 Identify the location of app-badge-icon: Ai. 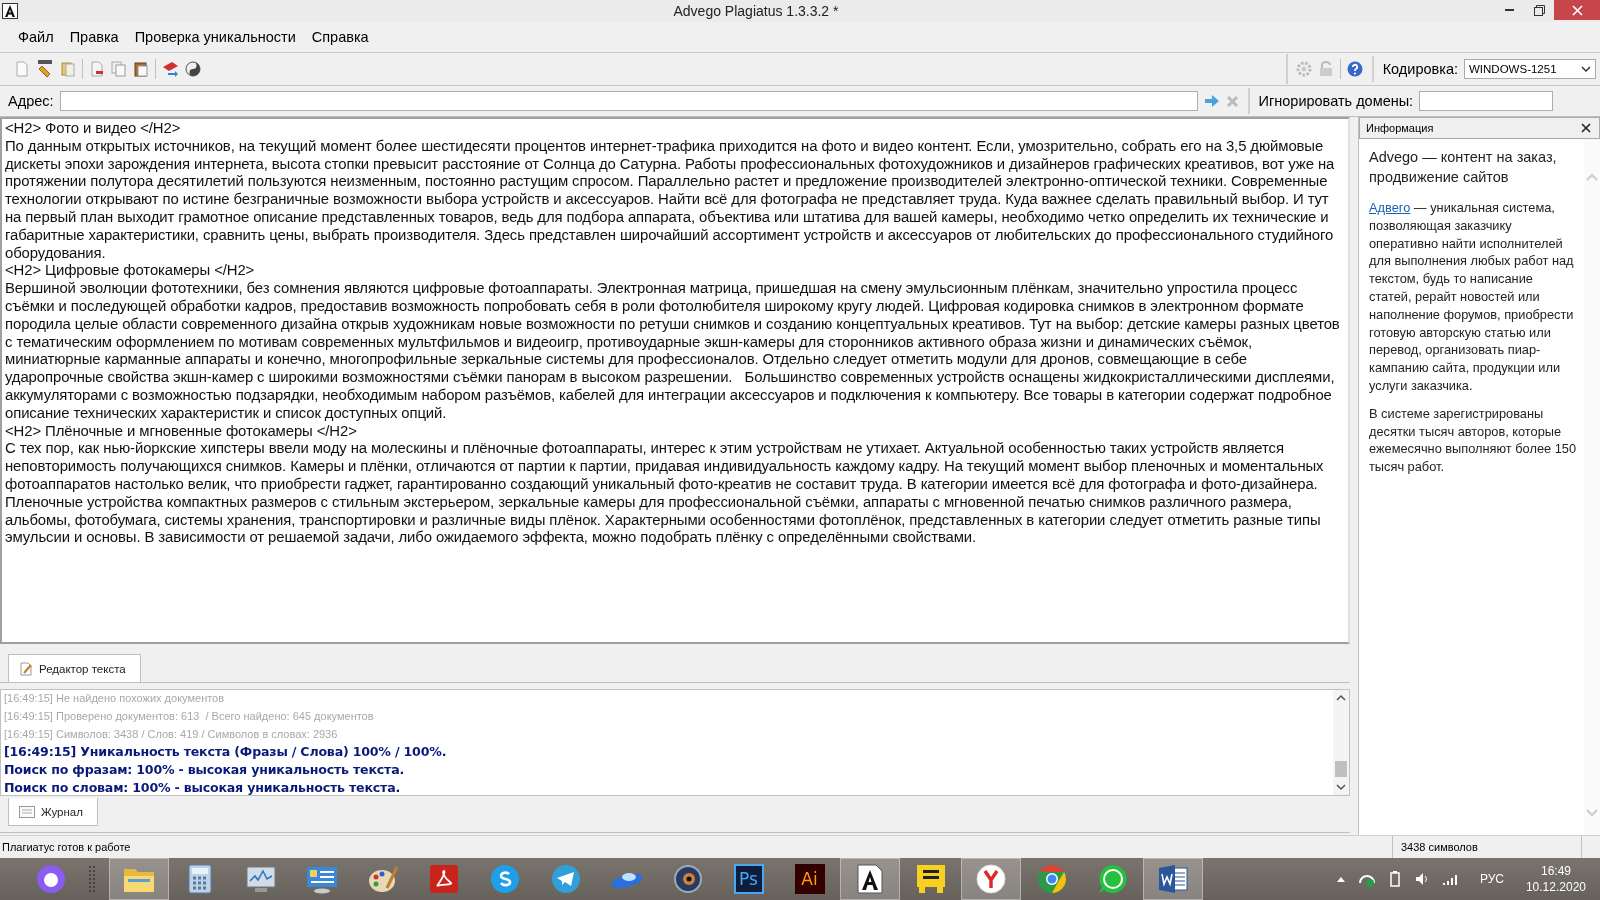
(809, 879).